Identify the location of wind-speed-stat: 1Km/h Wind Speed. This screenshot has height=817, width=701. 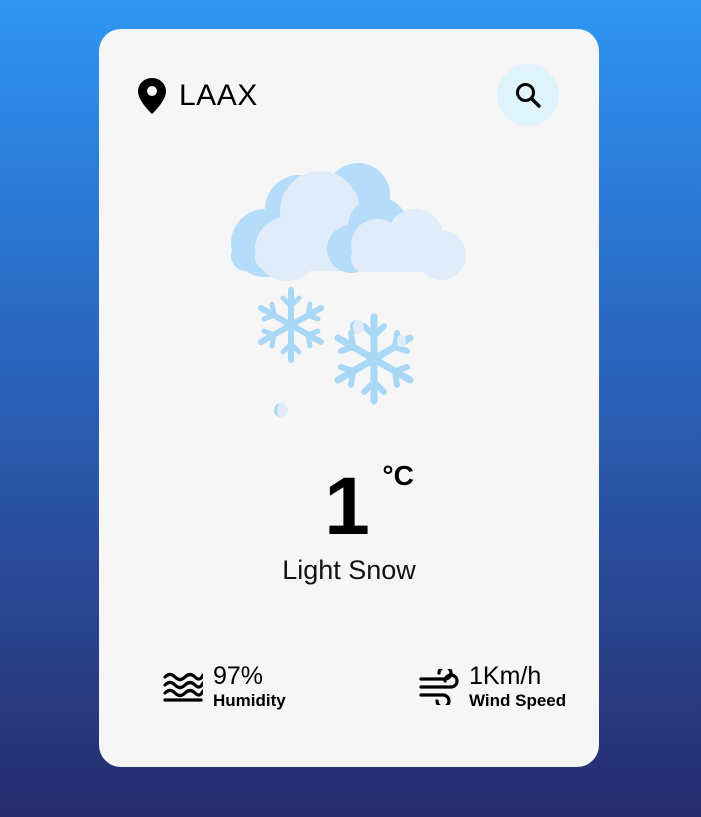
(492, 687).